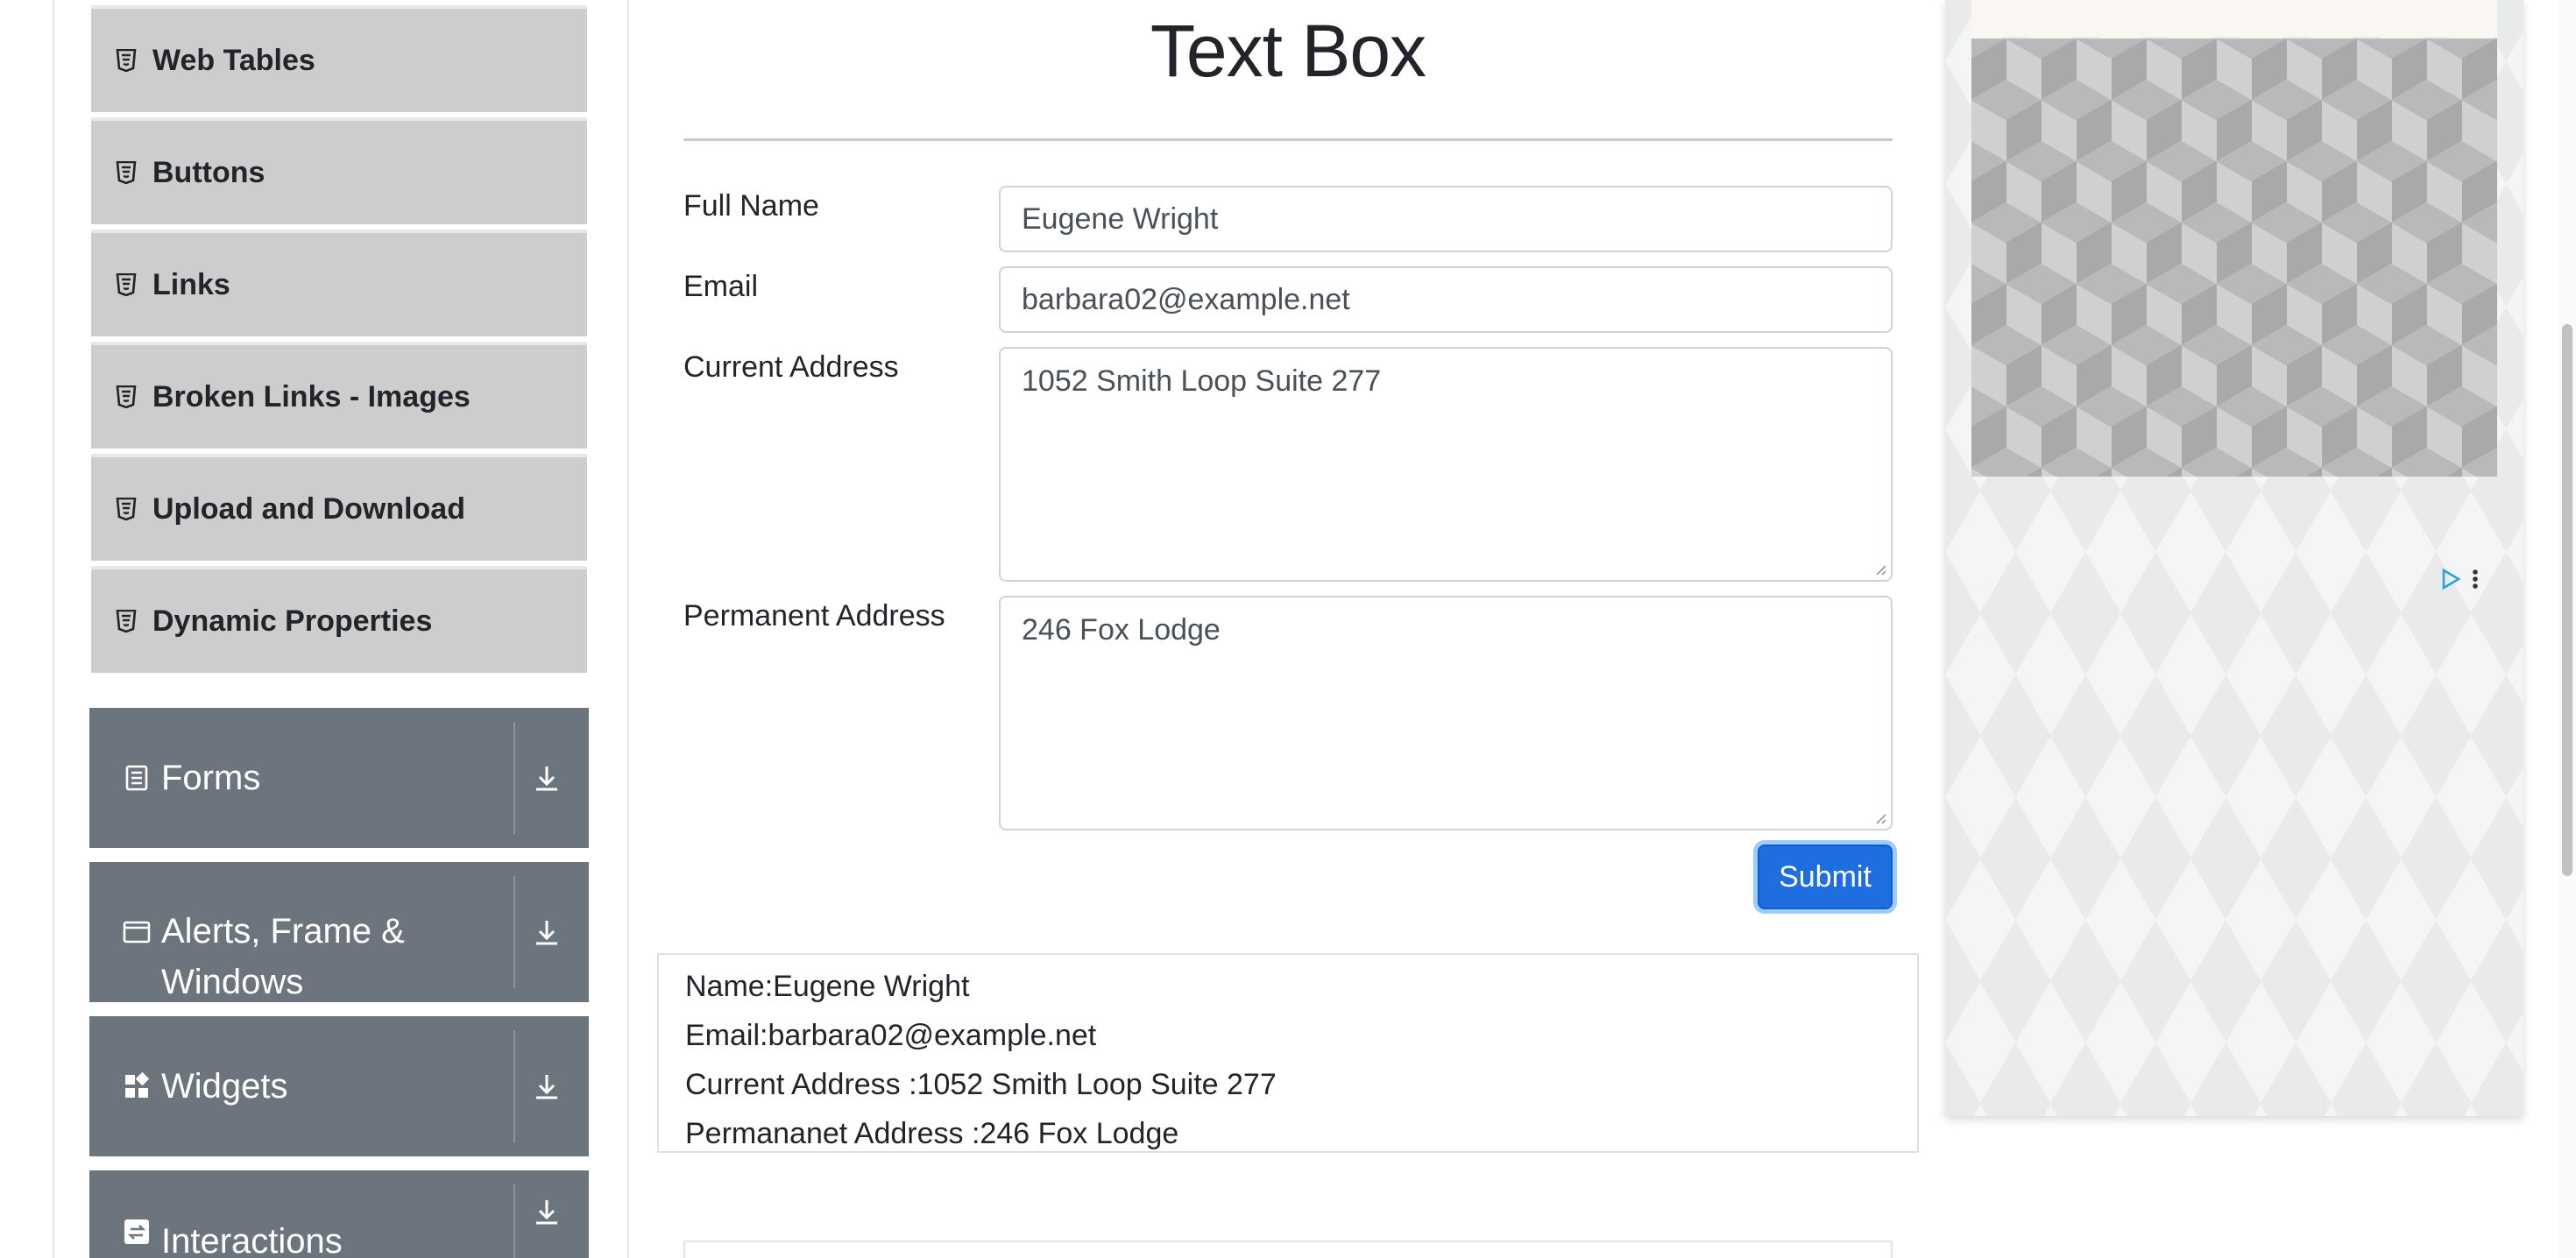 The width and height of the screenshot is (2576, 1258). Describe the element at coordinates (932, 1133) in the screenshot. I see `output-permanent-address: Permananet Address :246 Fox Lodge` at that location.